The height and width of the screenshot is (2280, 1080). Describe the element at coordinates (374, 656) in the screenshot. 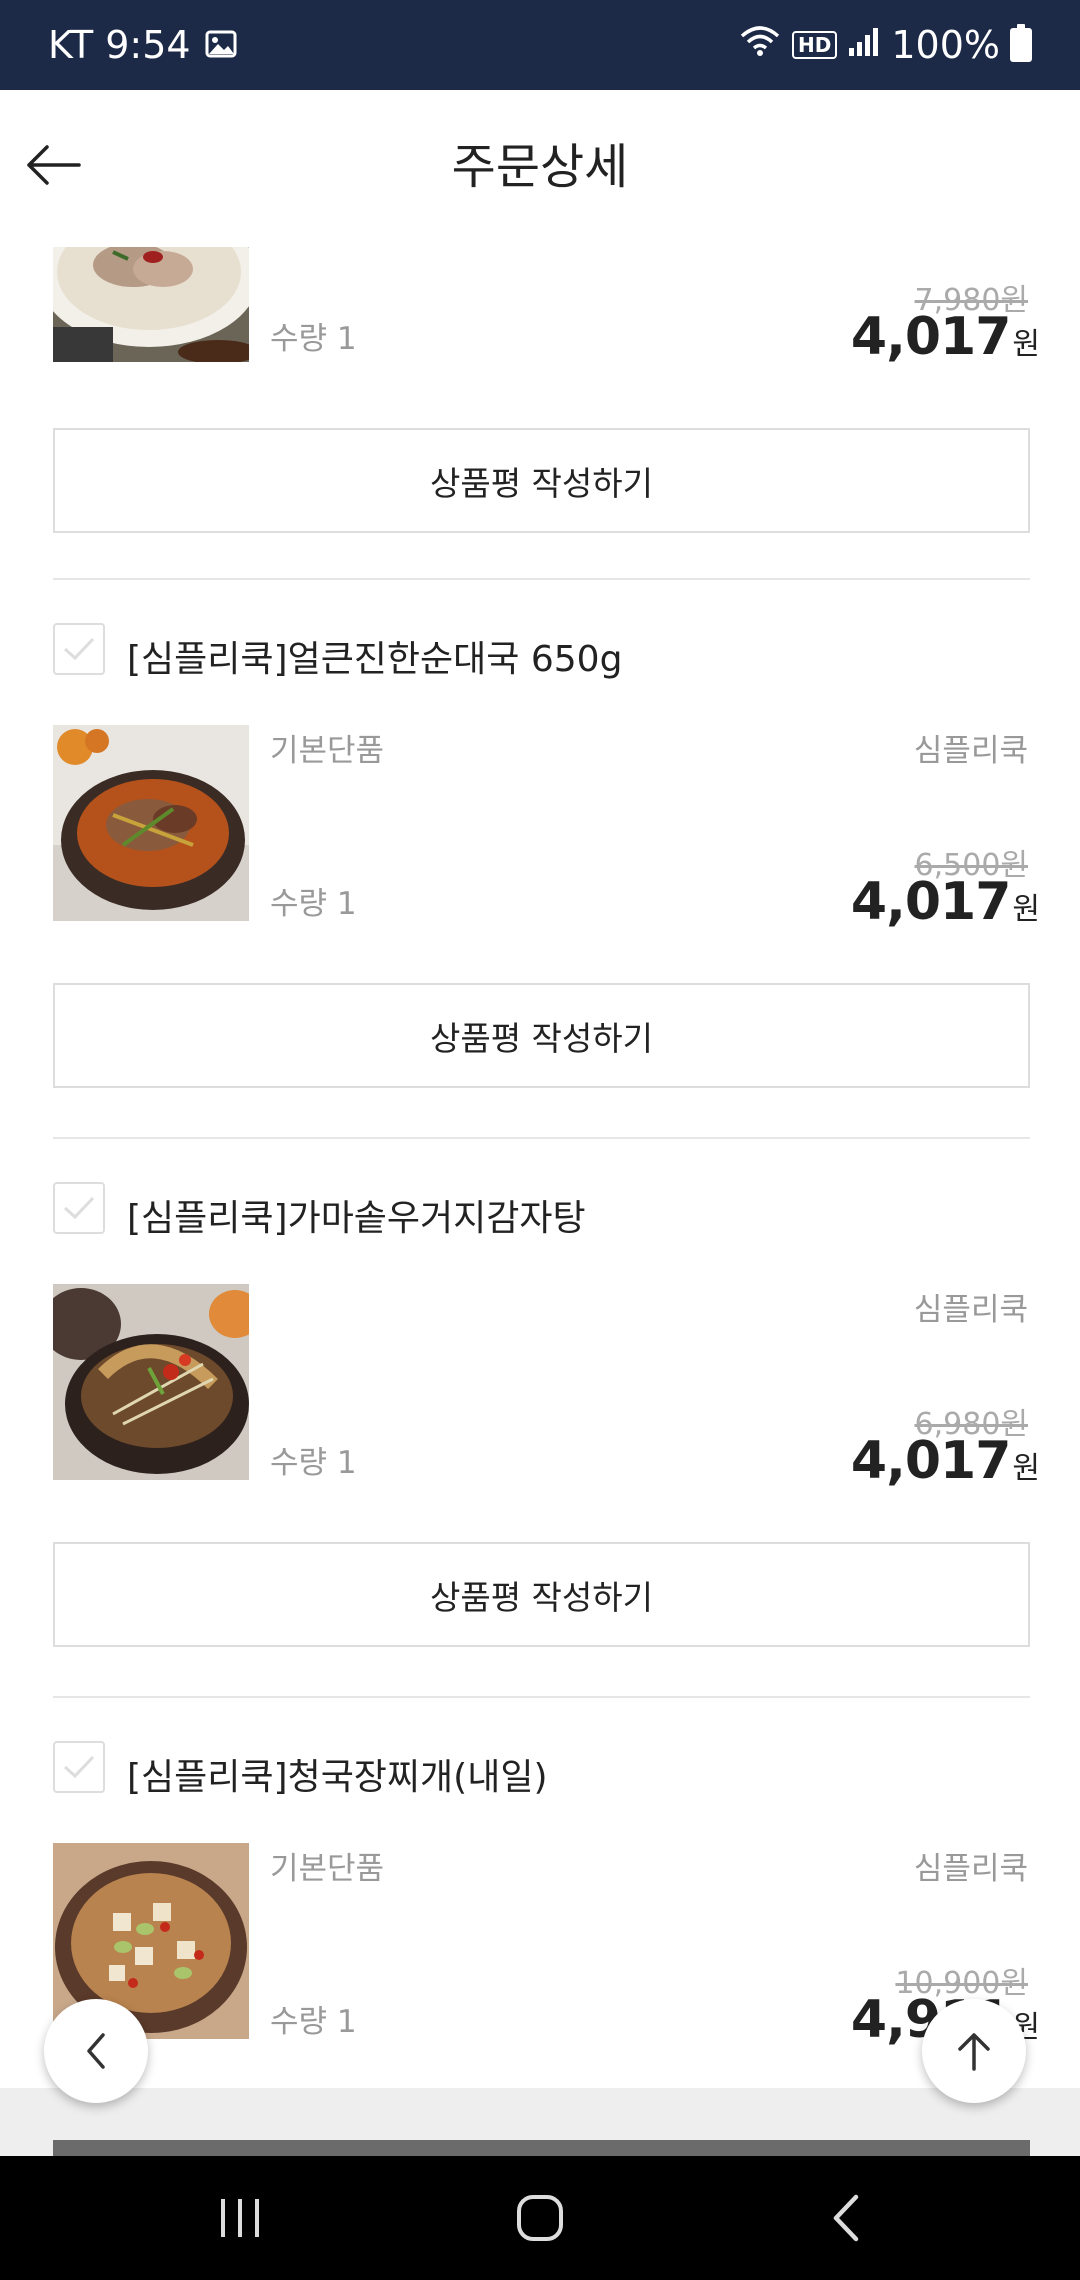

I see `product-title: [심플리쿡]얼큰진한순대국 650g` at that location.